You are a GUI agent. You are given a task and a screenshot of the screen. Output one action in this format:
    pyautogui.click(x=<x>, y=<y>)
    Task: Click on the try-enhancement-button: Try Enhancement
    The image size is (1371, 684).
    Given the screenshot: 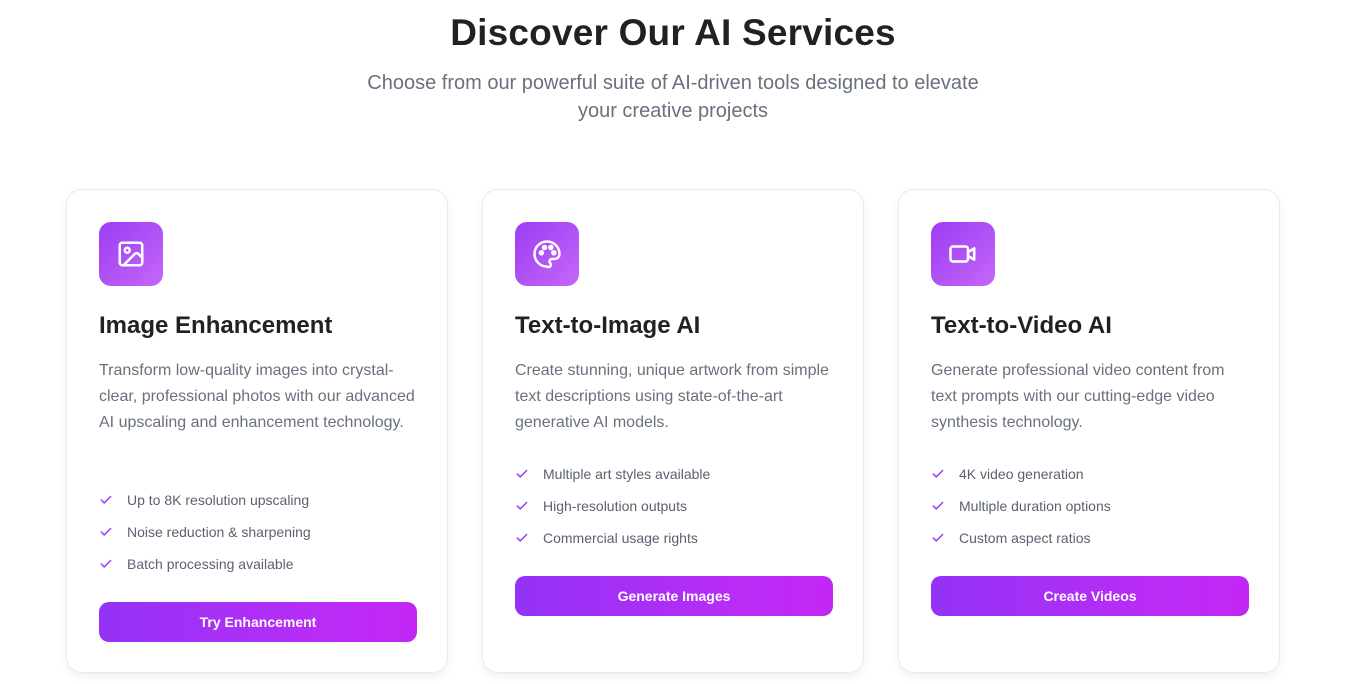 What is the action you would take?
    pyautogui.click(x=258, y=622)
    